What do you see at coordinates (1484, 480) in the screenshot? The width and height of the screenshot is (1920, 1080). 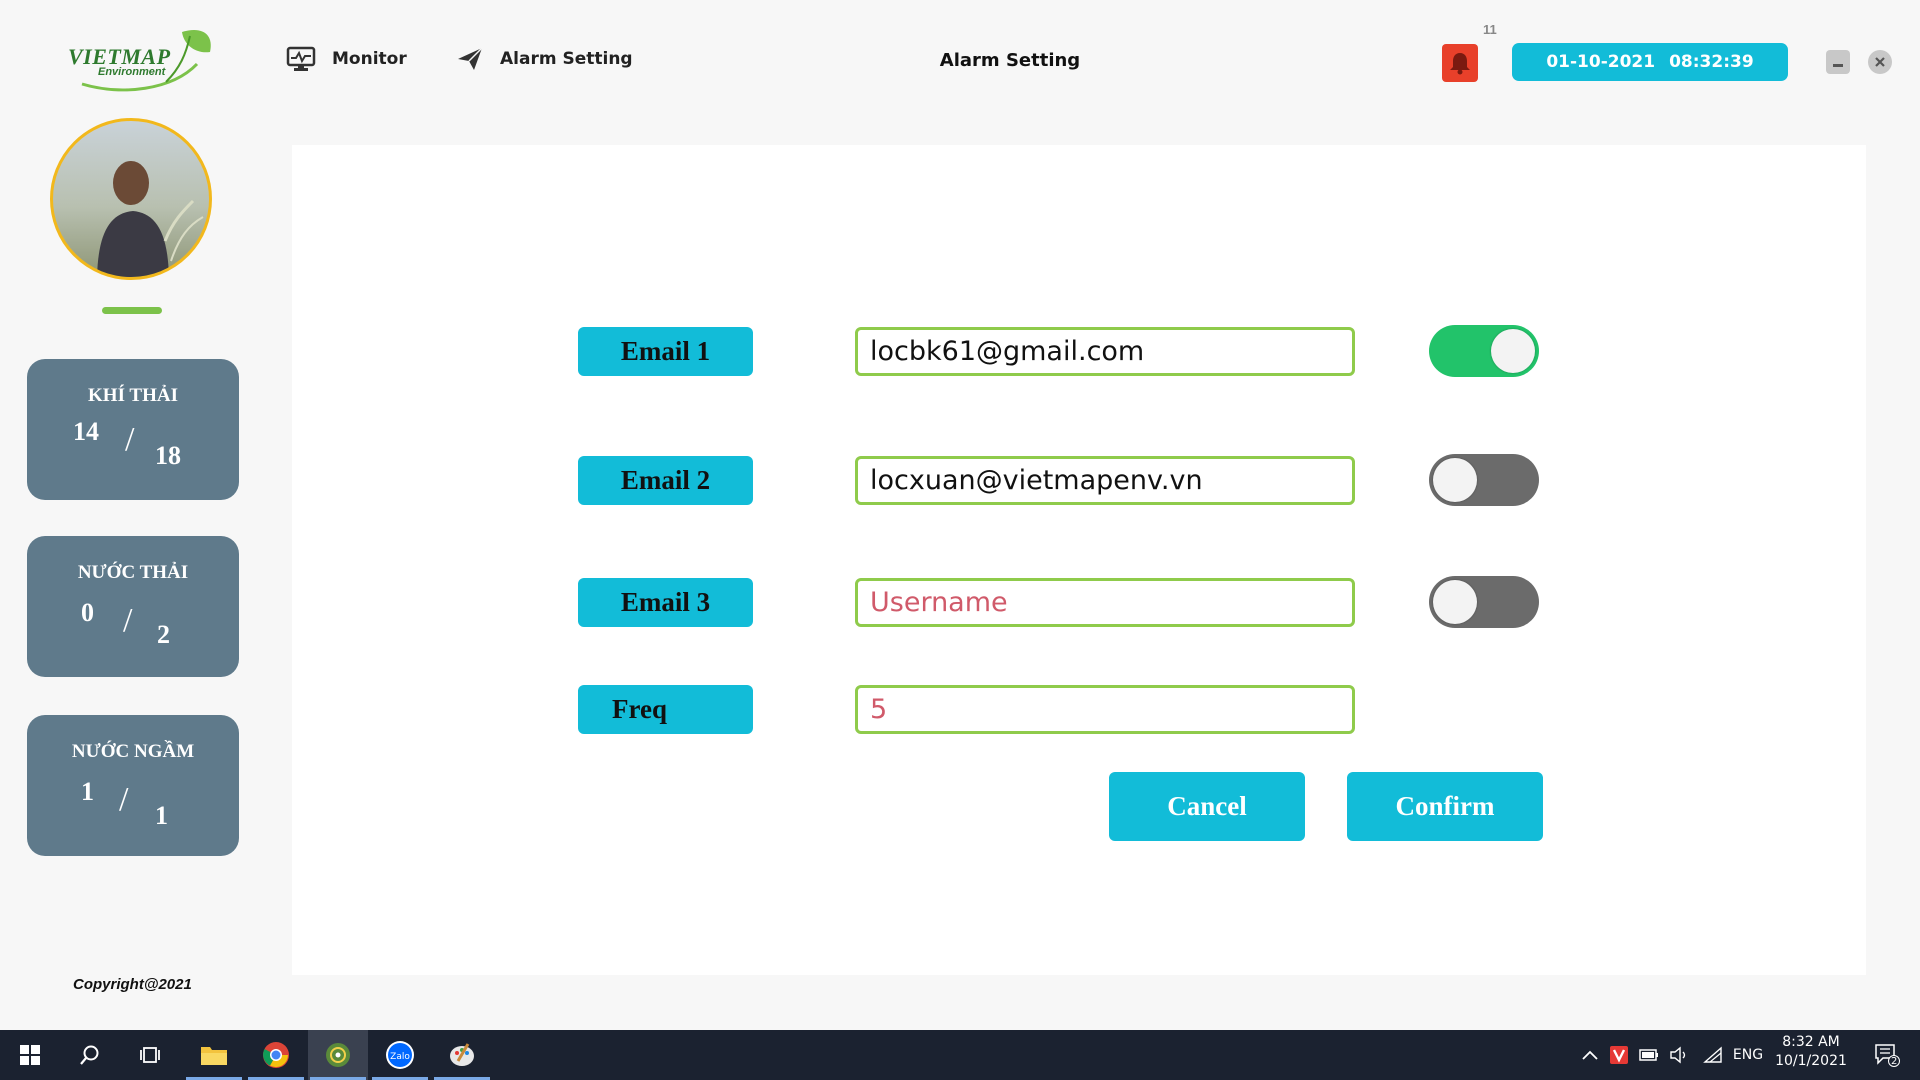 I see `email-2-toggle` at bounding box center [1484, 480].